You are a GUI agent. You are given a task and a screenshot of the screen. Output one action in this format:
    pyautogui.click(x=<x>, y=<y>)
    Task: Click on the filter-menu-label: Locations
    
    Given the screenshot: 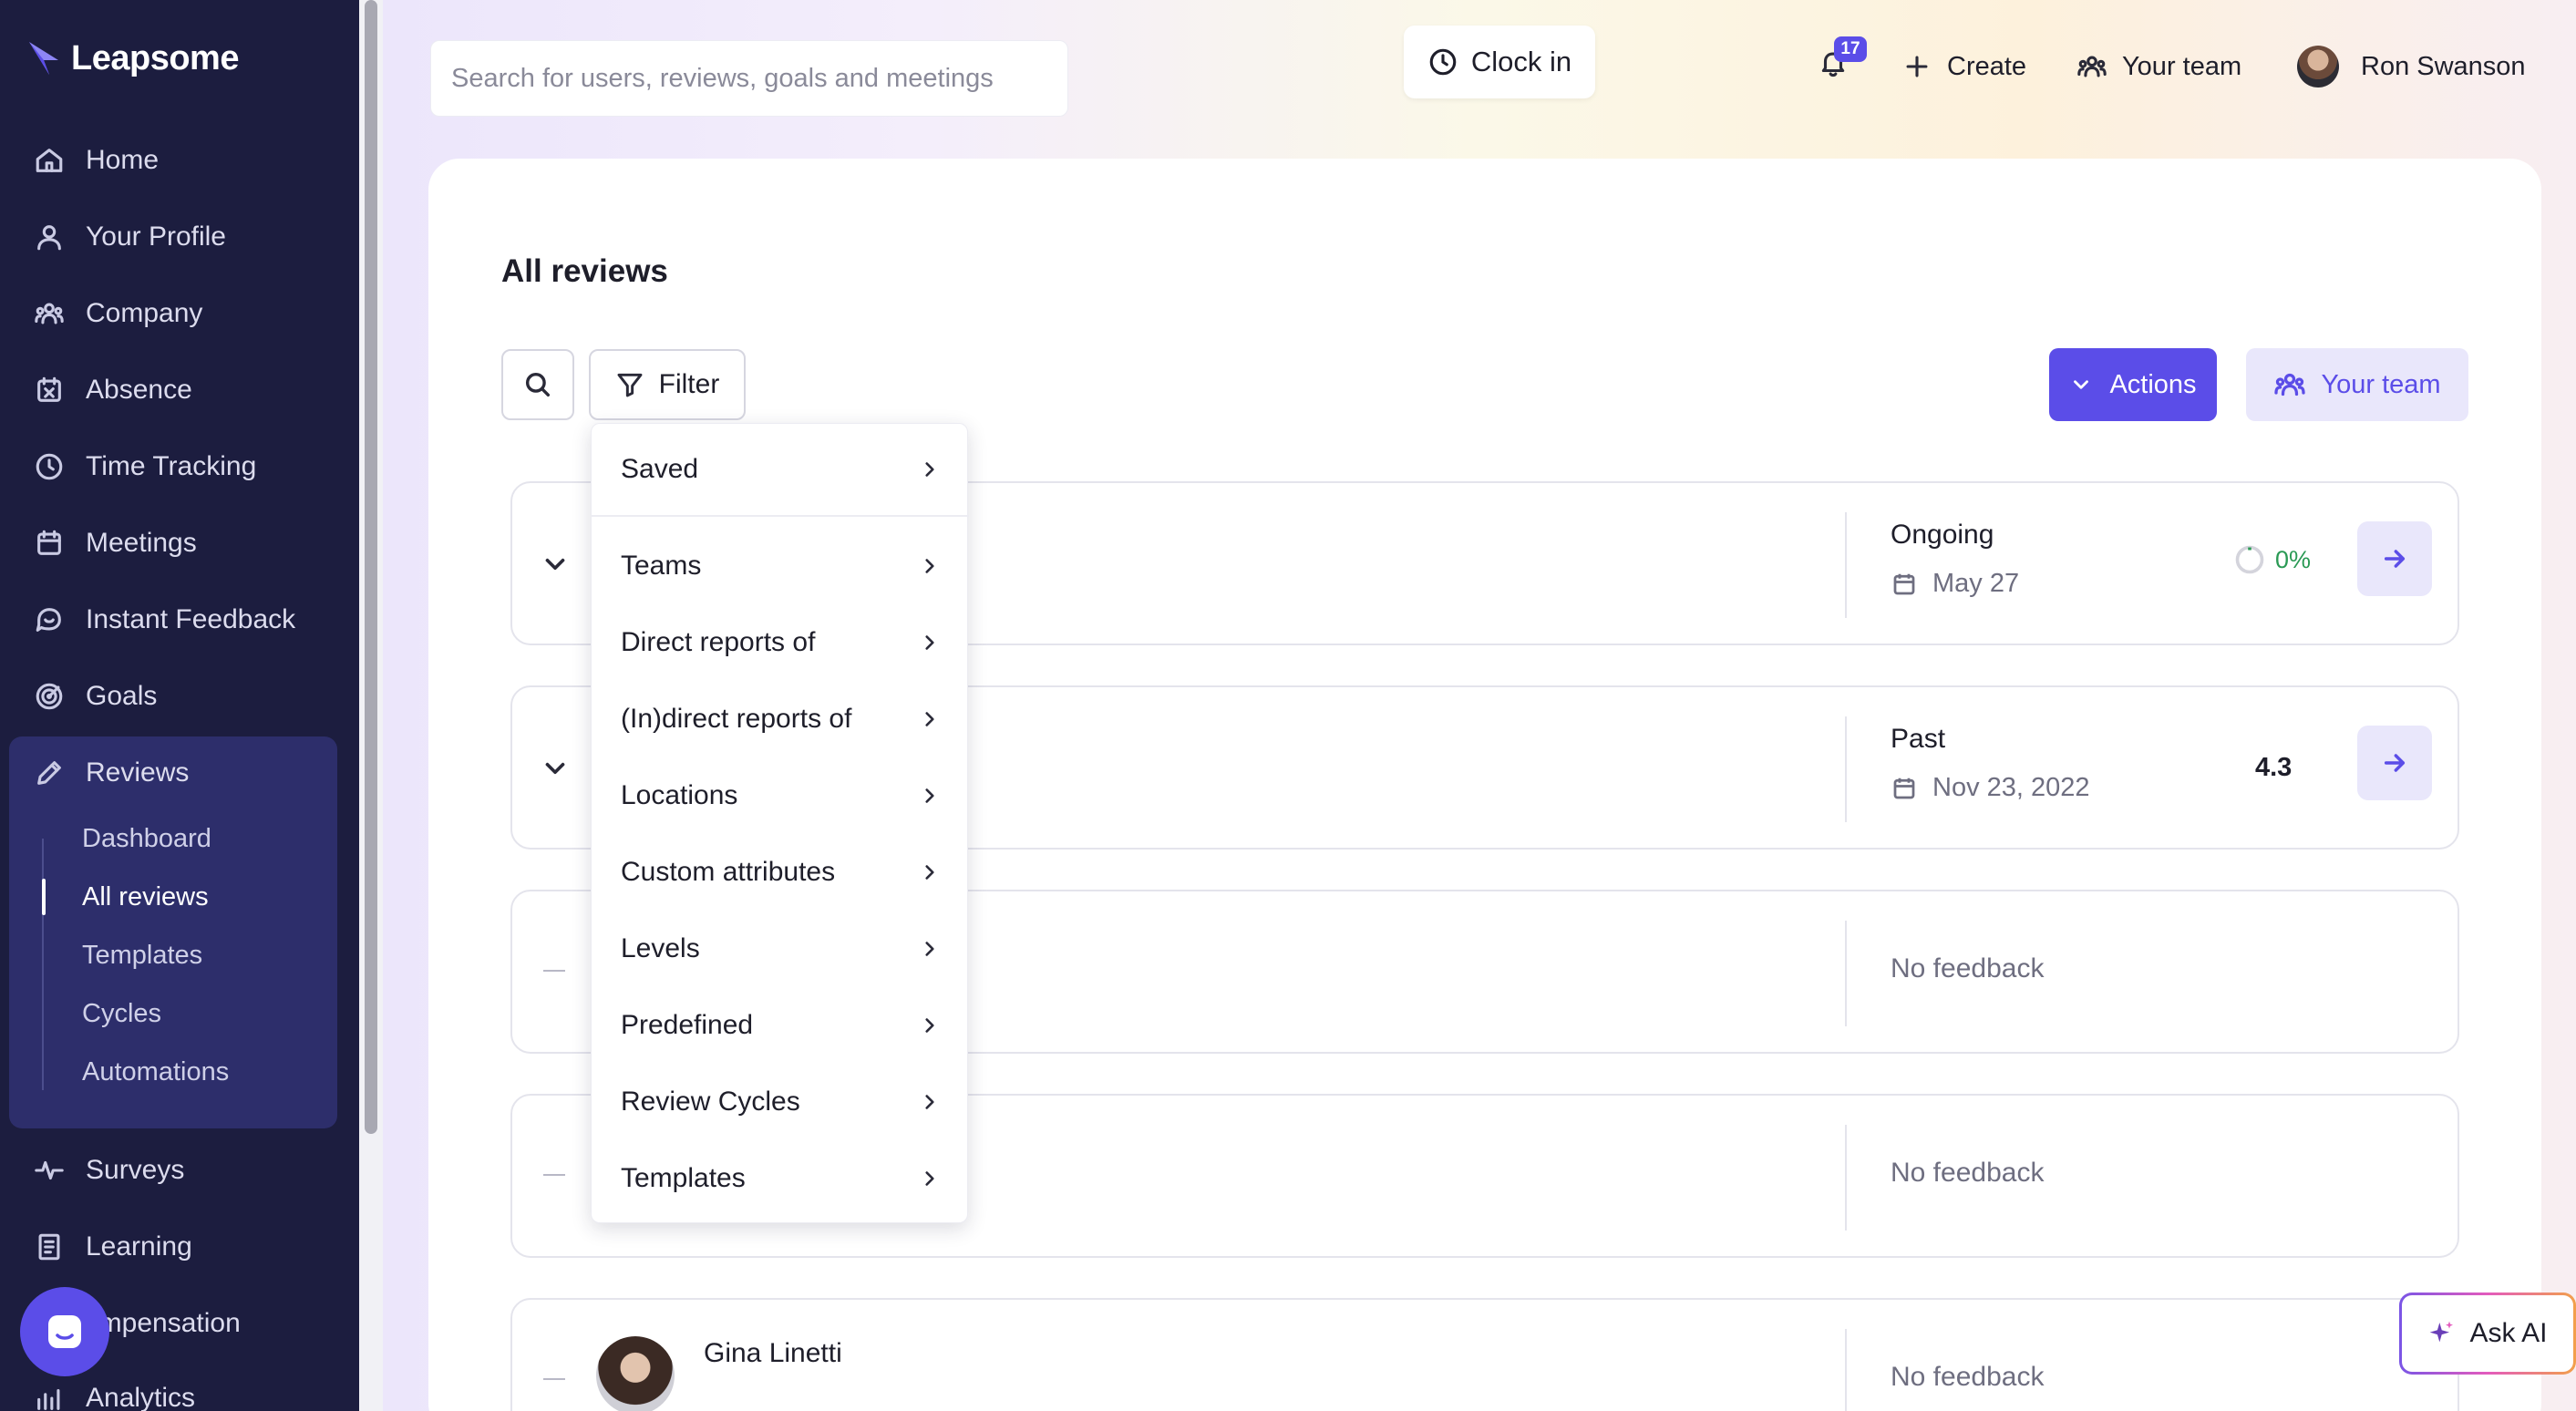 What is the action you would take?
    pyautogui.click(x=679, y=795)
    